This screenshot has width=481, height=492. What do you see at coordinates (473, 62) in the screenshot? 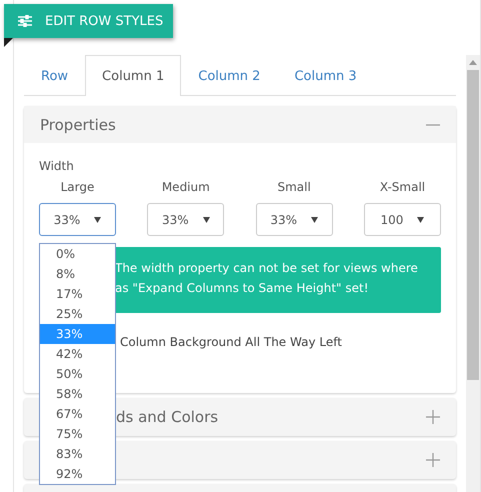
I see `scroll-up-icon` at bounding box center [473, 62].